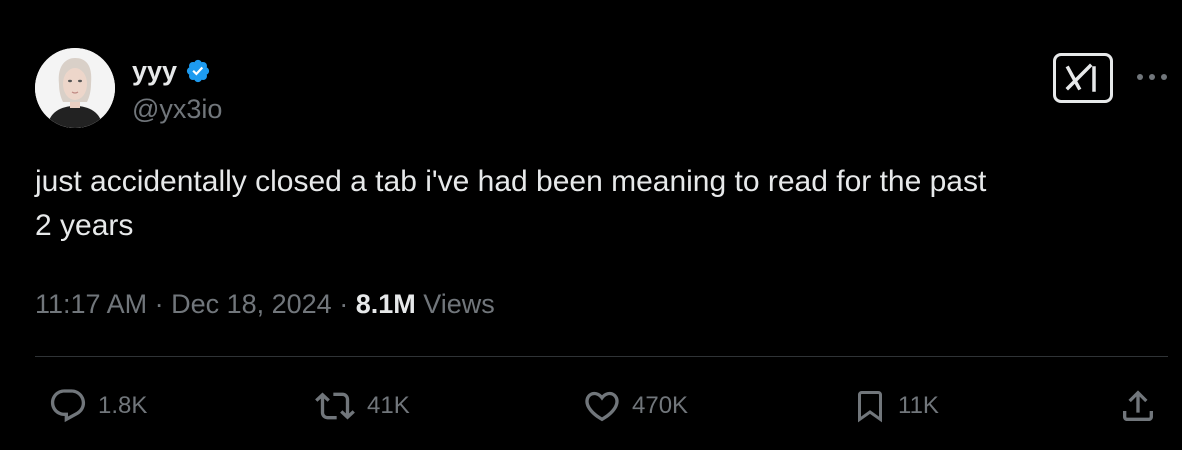 Image resolution: width=1182 pixels, height=450 pixels. I want to click on repost-button: 41K, so click(361, 406).